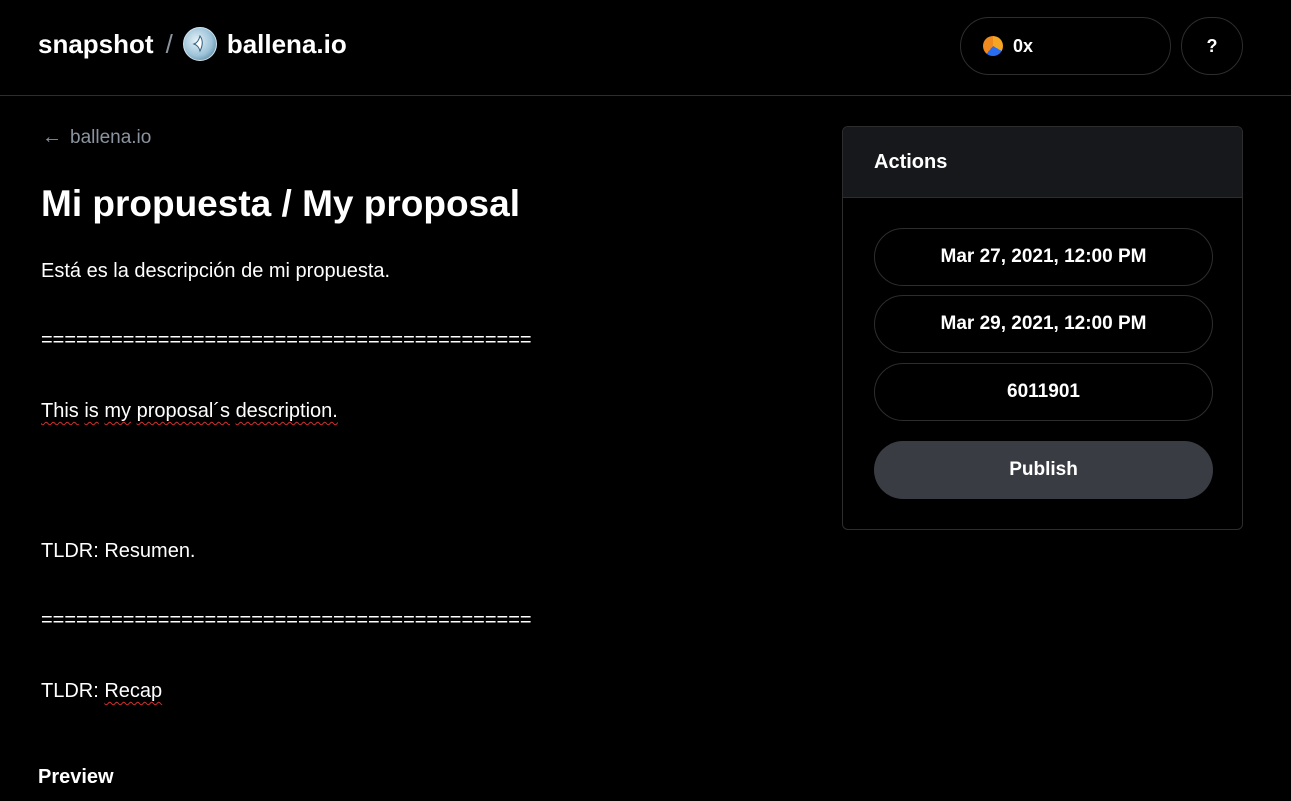 Image resolution: width=1291 pixels, height=801 pixels. What do you see at coordinates (96, 44) in the screenshot?
I see `snapshot-logo-link: snapshot` at bounding box center [96, 44].